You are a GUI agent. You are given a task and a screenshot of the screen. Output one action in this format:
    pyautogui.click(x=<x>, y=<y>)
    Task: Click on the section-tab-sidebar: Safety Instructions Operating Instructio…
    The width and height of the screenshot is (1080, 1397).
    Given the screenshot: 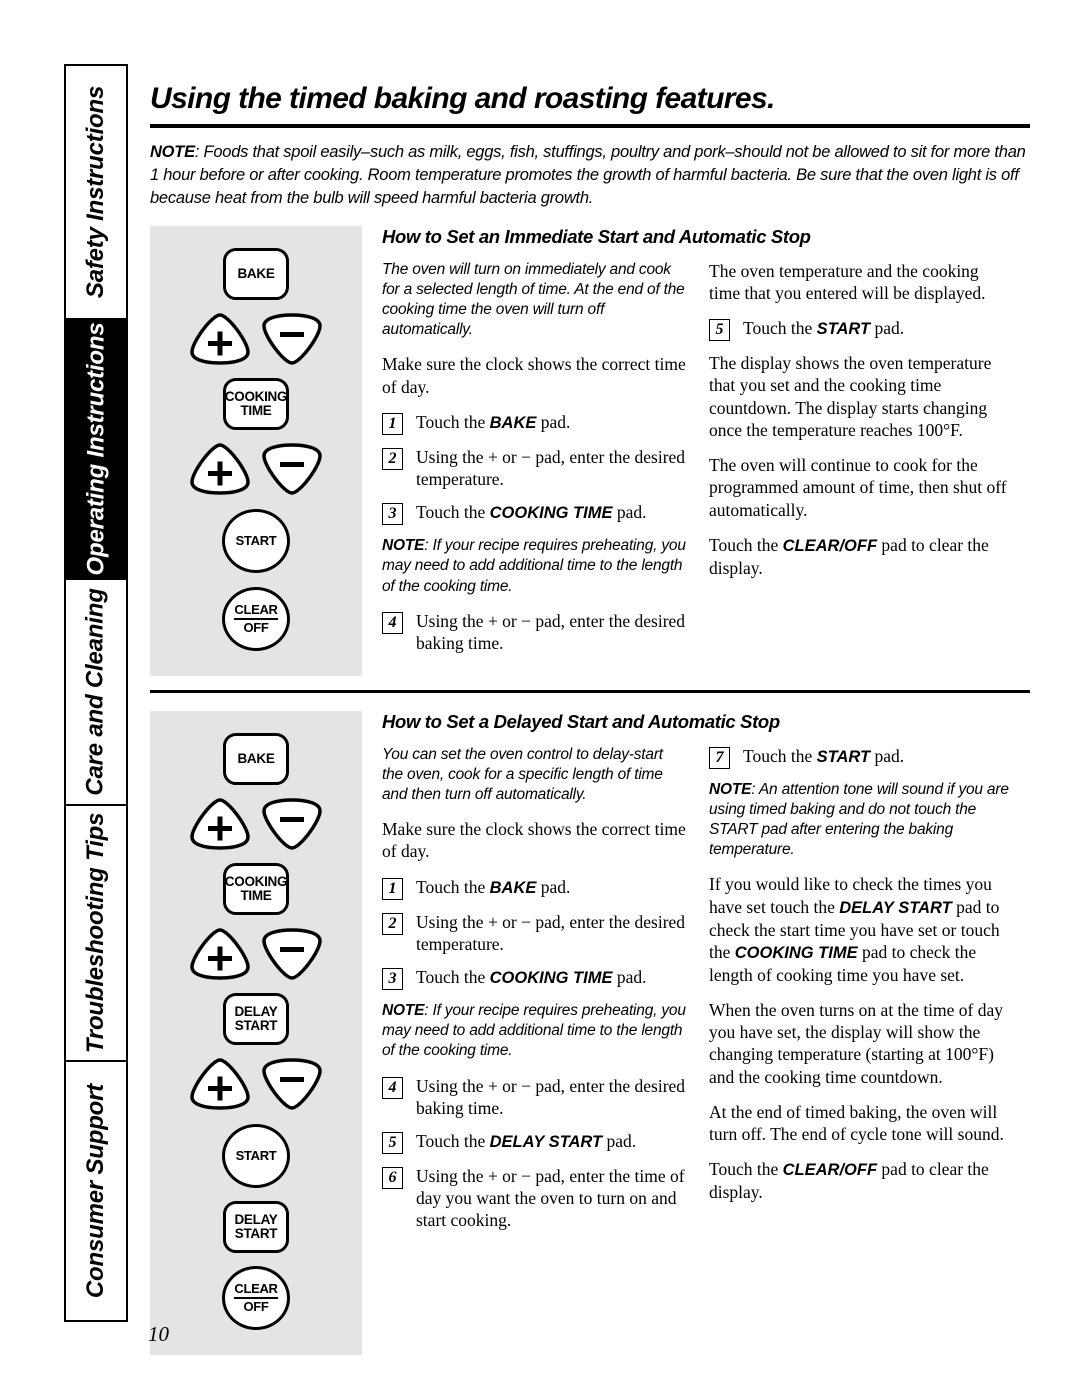 What is the action you would take?
    pyautogui.click(x=96, y=693)
    